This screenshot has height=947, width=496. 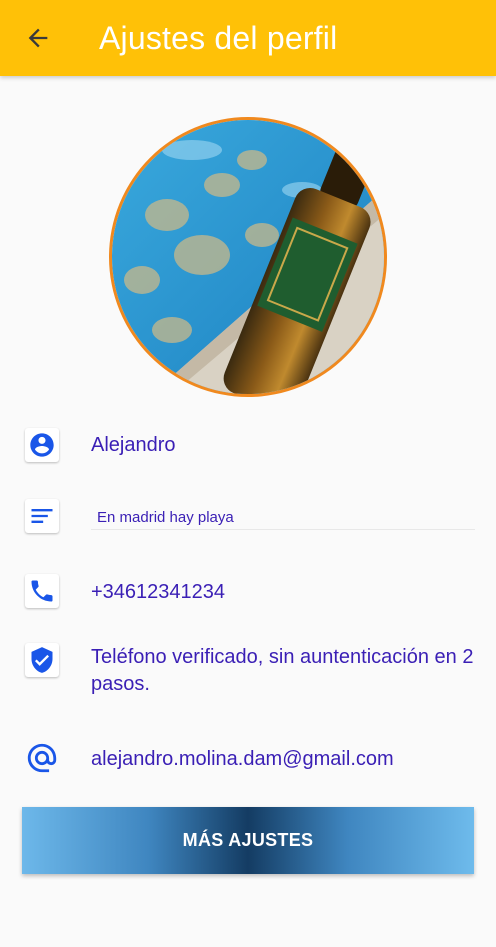 I want to click on account-circle-icon, so click(x=42, y=445).